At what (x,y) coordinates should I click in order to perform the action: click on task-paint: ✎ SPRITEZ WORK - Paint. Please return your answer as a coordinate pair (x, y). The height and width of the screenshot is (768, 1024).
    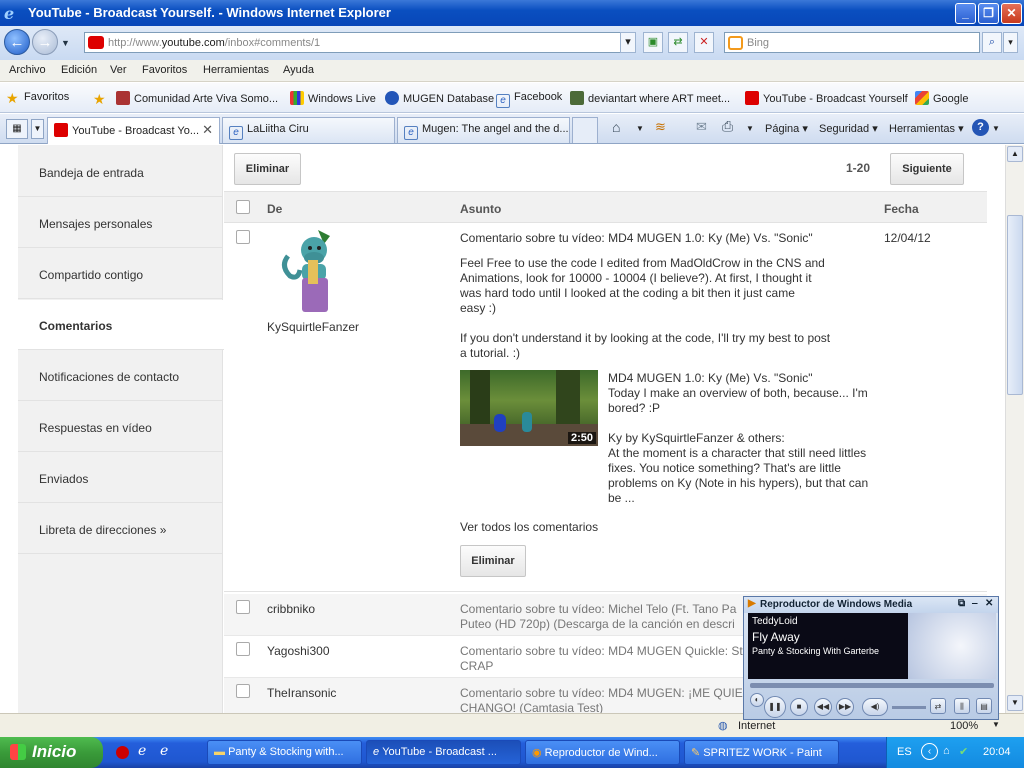
    Looking at the image, I should click on (761, 752).